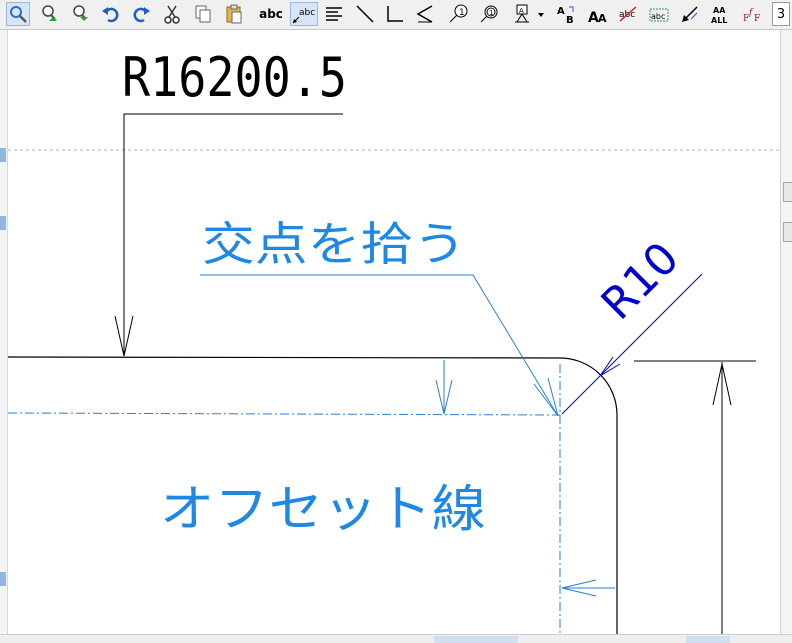 The image size is (792, 643). Describe the element at coordinates (203, 14) in the screenshot. I see `copy-icon` at that location.